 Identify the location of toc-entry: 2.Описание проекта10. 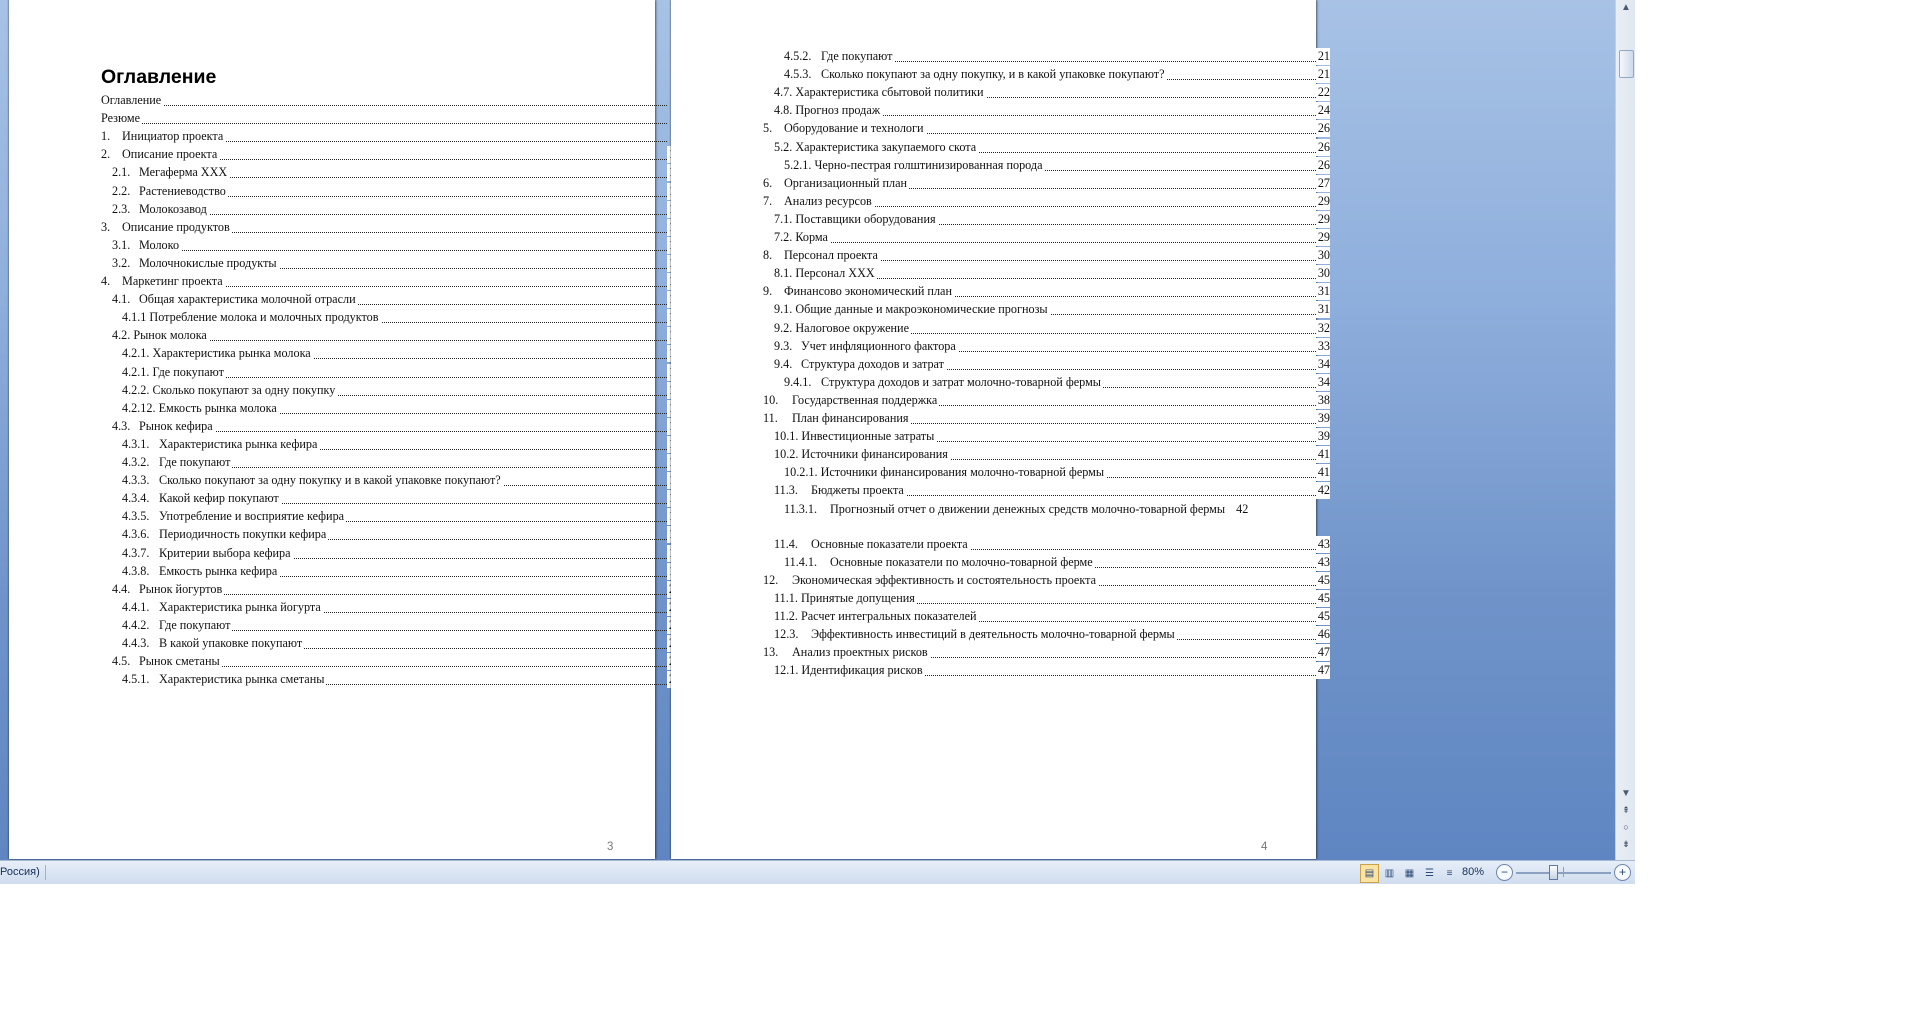
(391, 155).